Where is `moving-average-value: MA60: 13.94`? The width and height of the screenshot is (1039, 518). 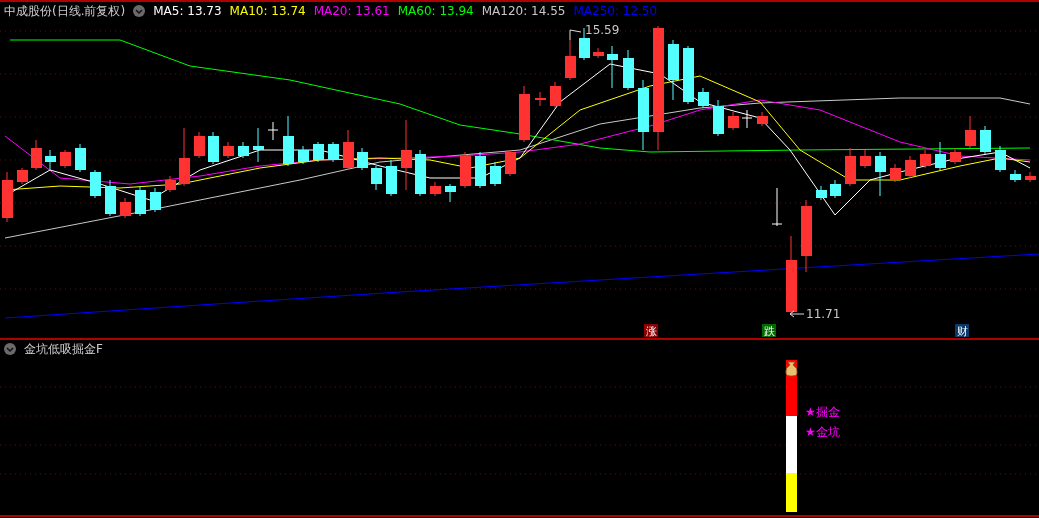
moving-average-value: MA60: 13.94 is located at coordinates (435, 11).